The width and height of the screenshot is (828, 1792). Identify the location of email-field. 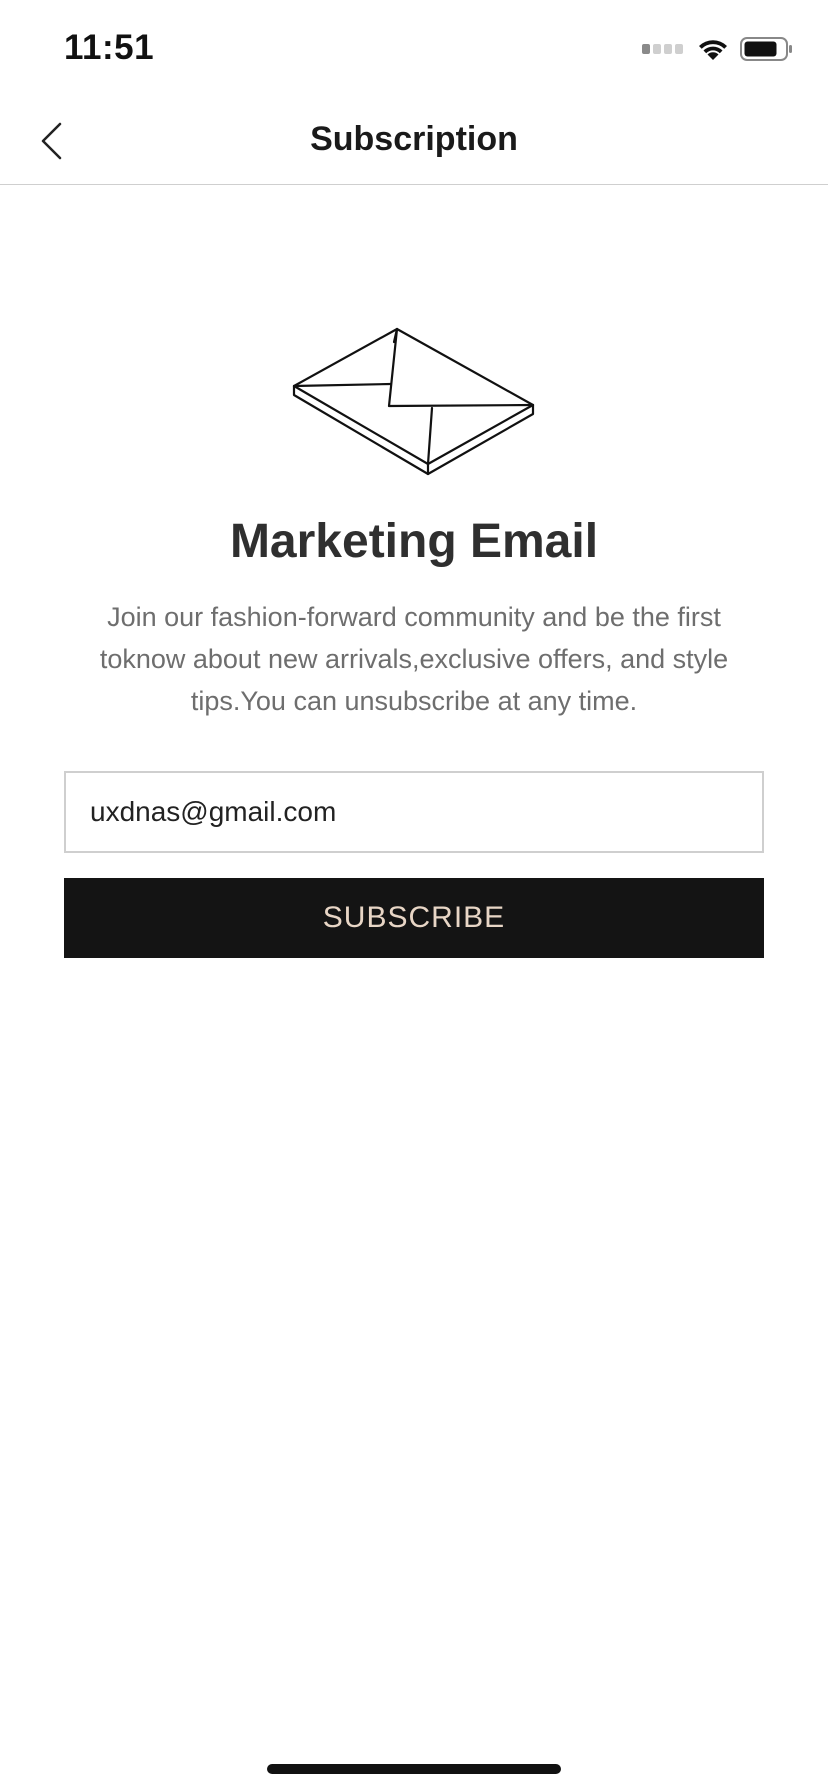
(414, 812).